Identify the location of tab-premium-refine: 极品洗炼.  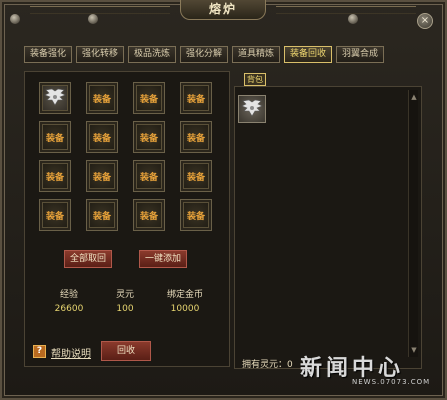
(152, 54).